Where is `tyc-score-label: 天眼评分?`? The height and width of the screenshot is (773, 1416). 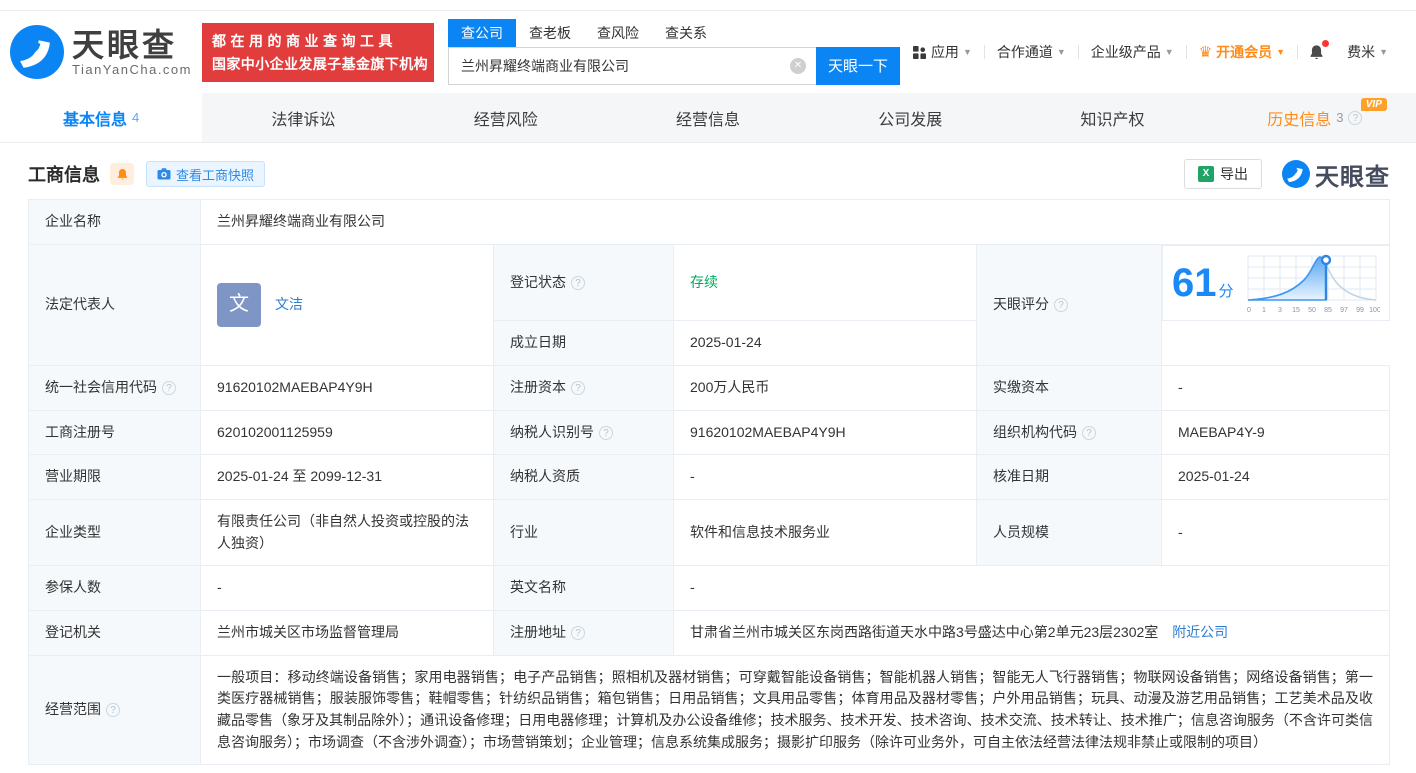
tyc-score-label: 天眼评分? is located at coordinates (1069, 304).